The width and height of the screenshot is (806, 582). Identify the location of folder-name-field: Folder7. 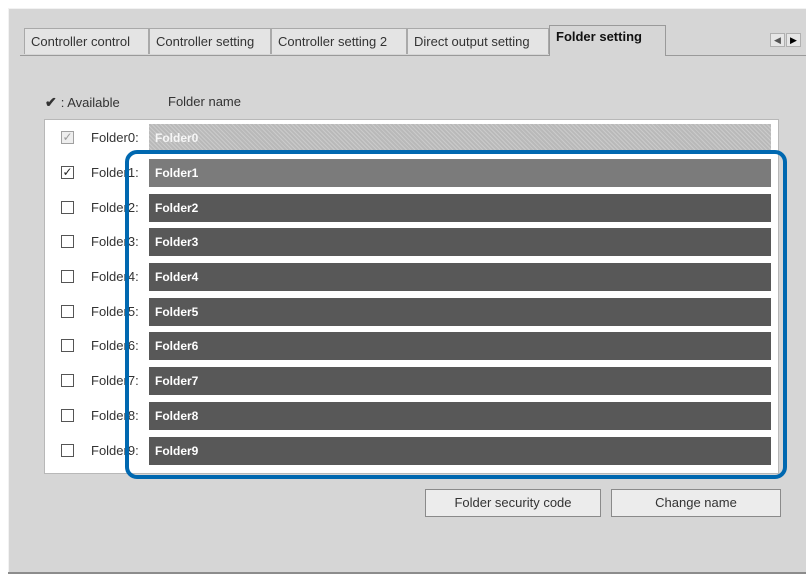
(460, 381).